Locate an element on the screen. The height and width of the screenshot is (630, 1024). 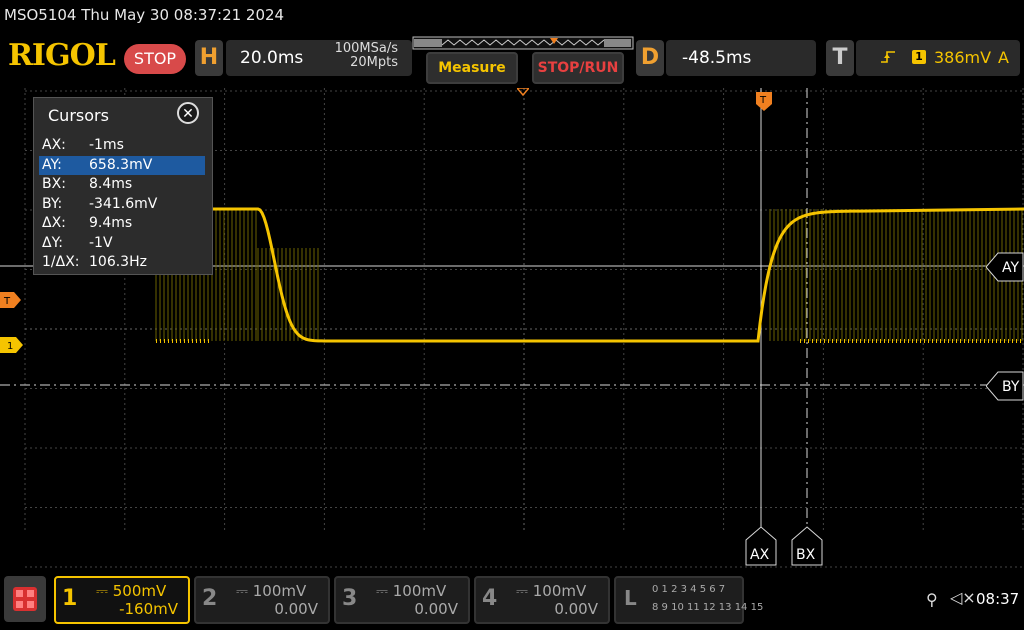
cursor-key: BX: is located at coordinates (54, 184).